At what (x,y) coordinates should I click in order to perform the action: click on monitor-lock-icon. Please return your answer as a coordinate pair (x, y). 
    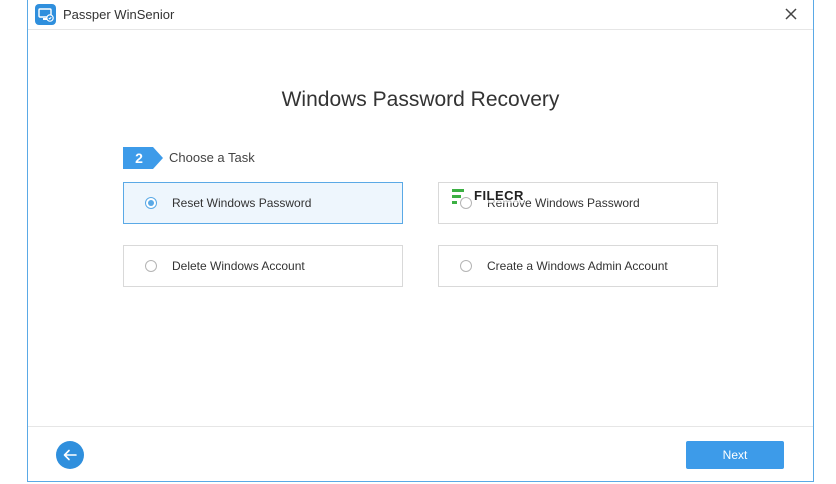
    Looking at the image, I should click on (45, 14).